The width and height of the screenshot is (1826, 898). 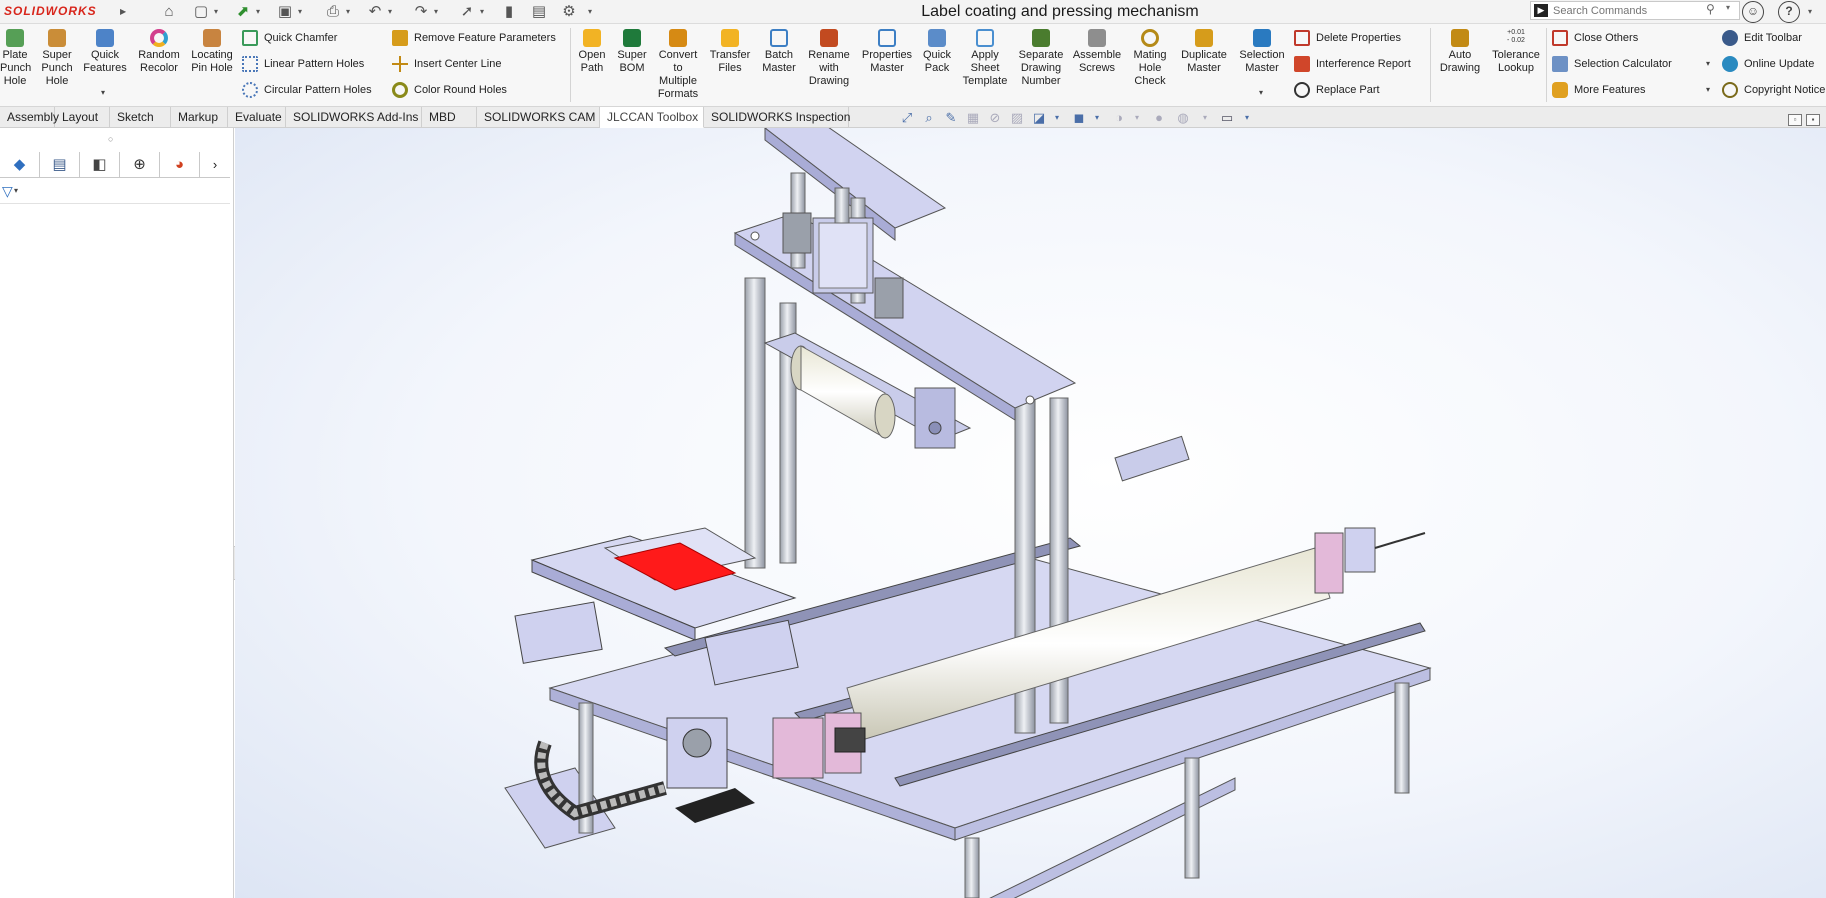 What do you see at coordinates (57, 58) in the screenshot?
I see `super-punch-hole-button: Super Punch Hole` at bounding box center [57, 58].